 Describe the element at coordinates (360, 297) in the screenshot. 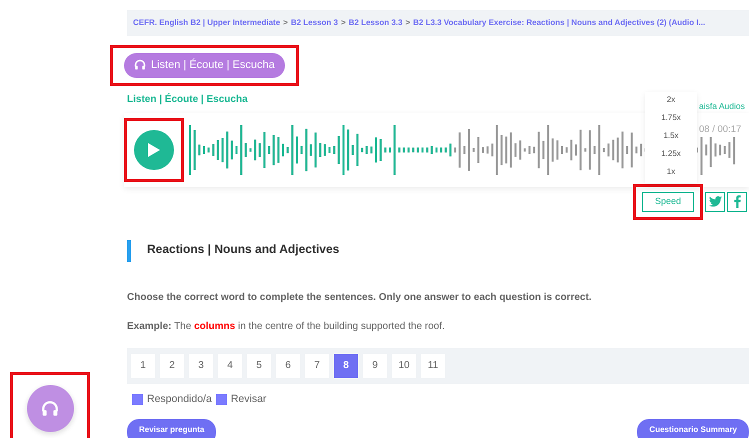

I see `instruction-text: Choose the correct word to complete the sentences. Only one answer to each question is correct.` at that location.